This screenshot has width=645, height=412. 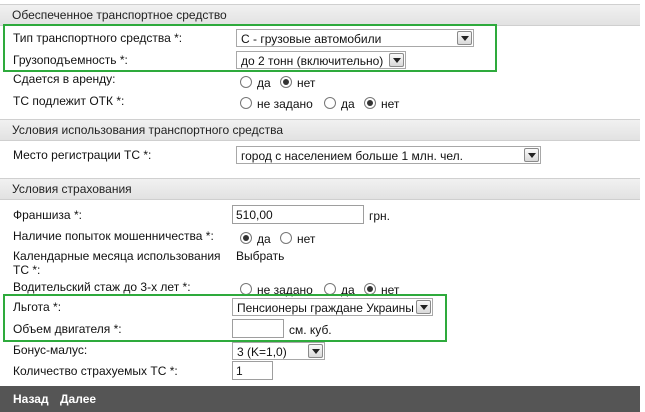 What do you see at coordinates (254, 215) in the screenshot?
I see `franchise-value: 510,00` at bounding box center [254, 215].